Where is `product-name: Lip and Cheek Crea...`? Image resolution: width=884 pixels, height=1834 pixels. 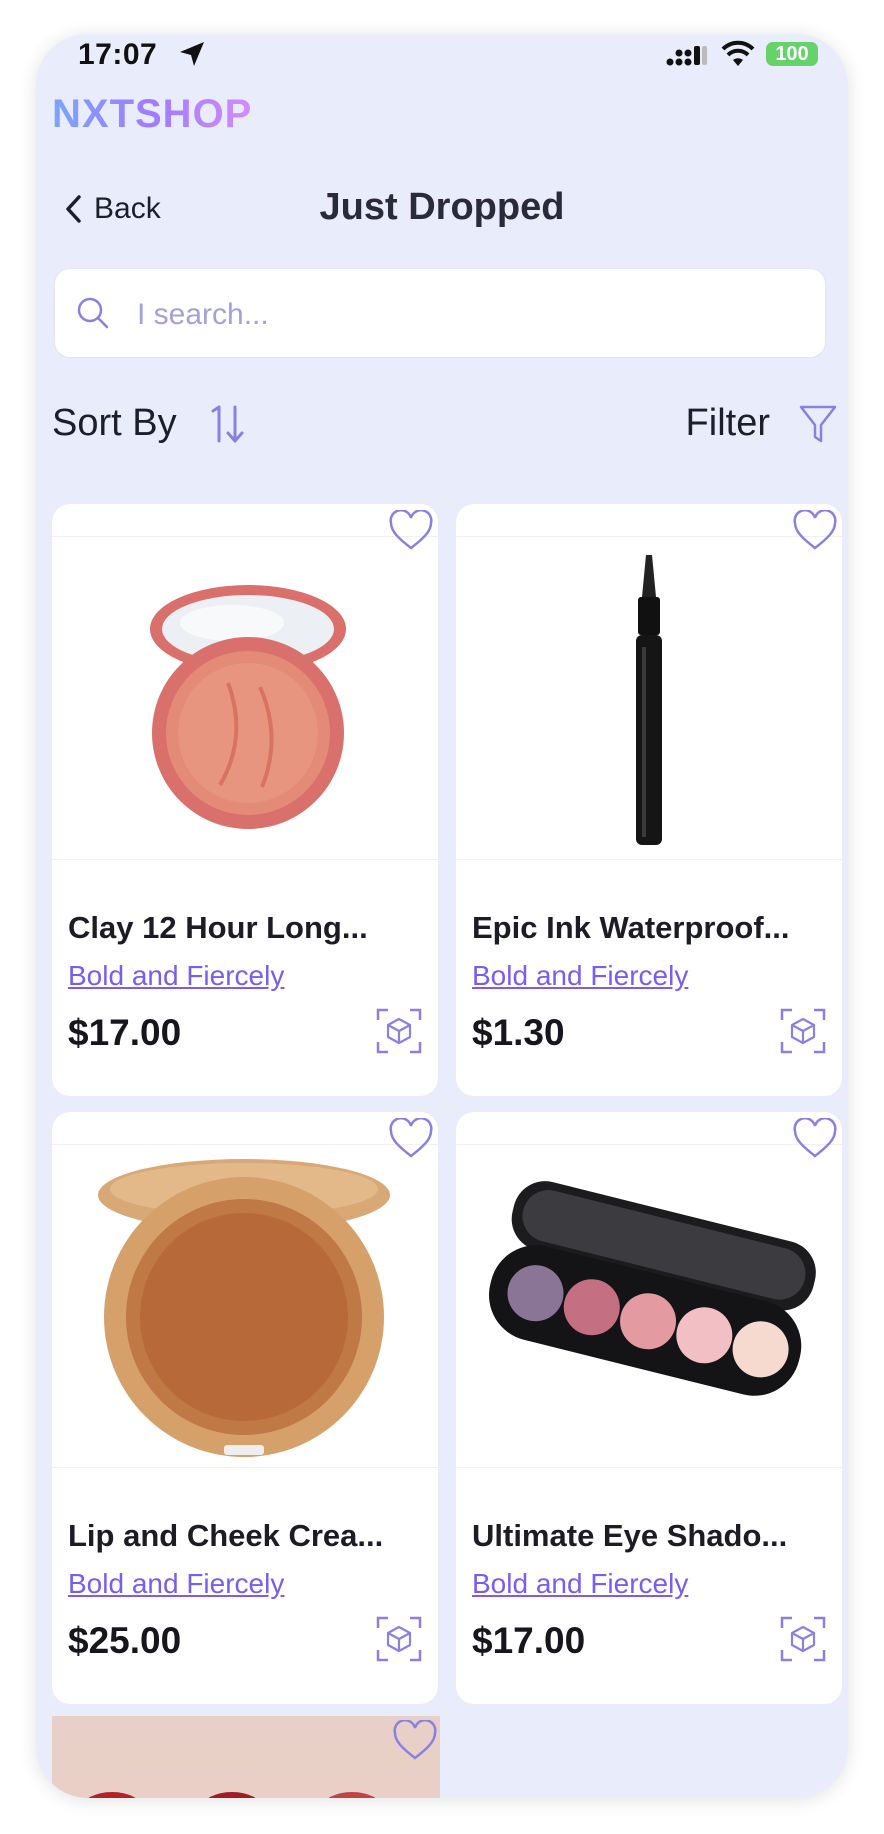
product-name: Lip and Cheek Crea... is located at coordinates (226, 1535).